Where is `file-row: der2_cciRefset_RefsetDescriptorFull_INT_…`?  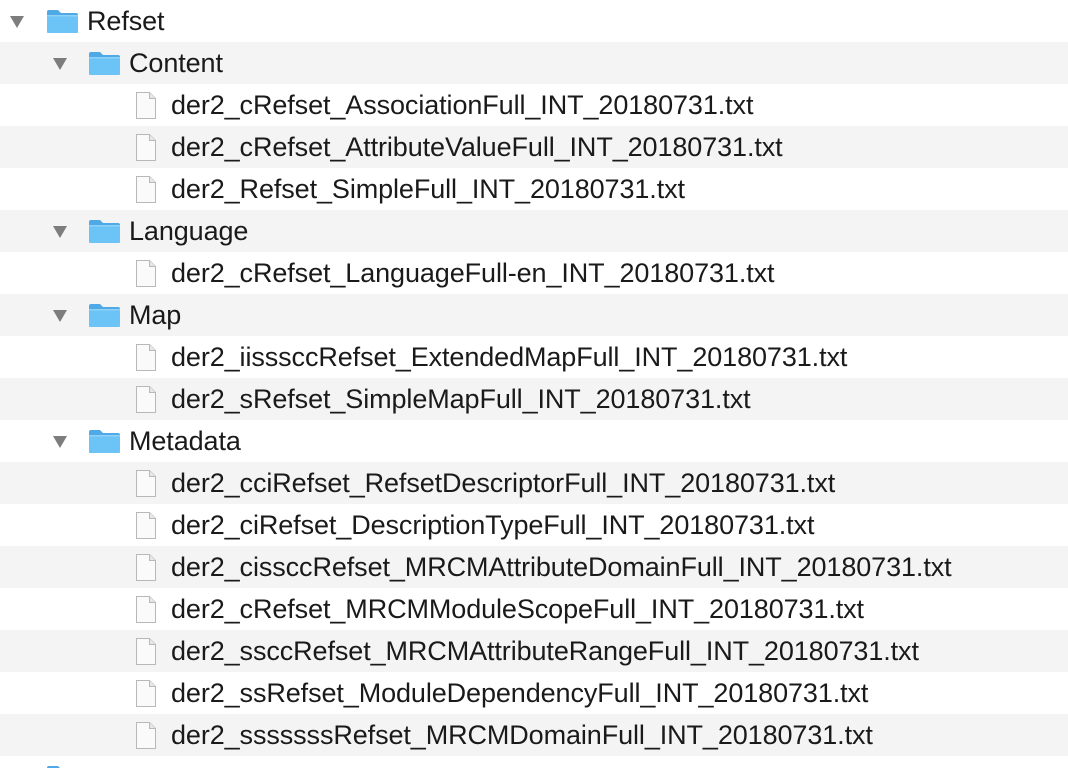
file-row: der2_cciRefset_RefsetDescriptorFull_INT_… is located at coordinates (534, 483).